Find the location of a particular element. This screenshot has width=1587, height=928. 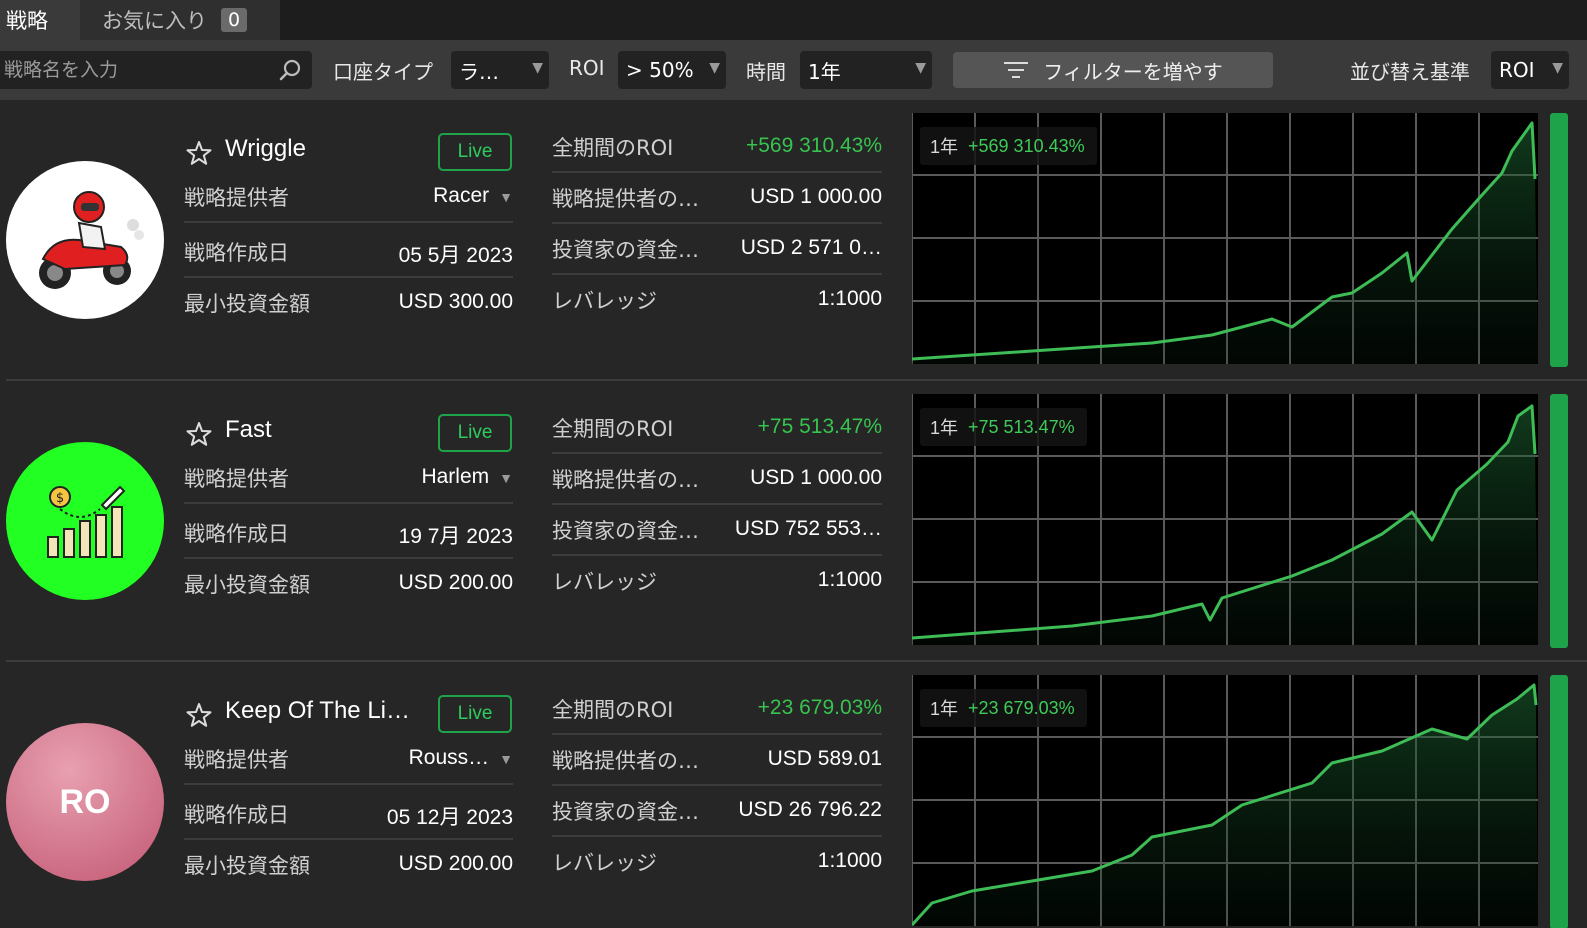

created-row: 戦略作成日 05 12月 2023 is located at coordinates (348, 814).